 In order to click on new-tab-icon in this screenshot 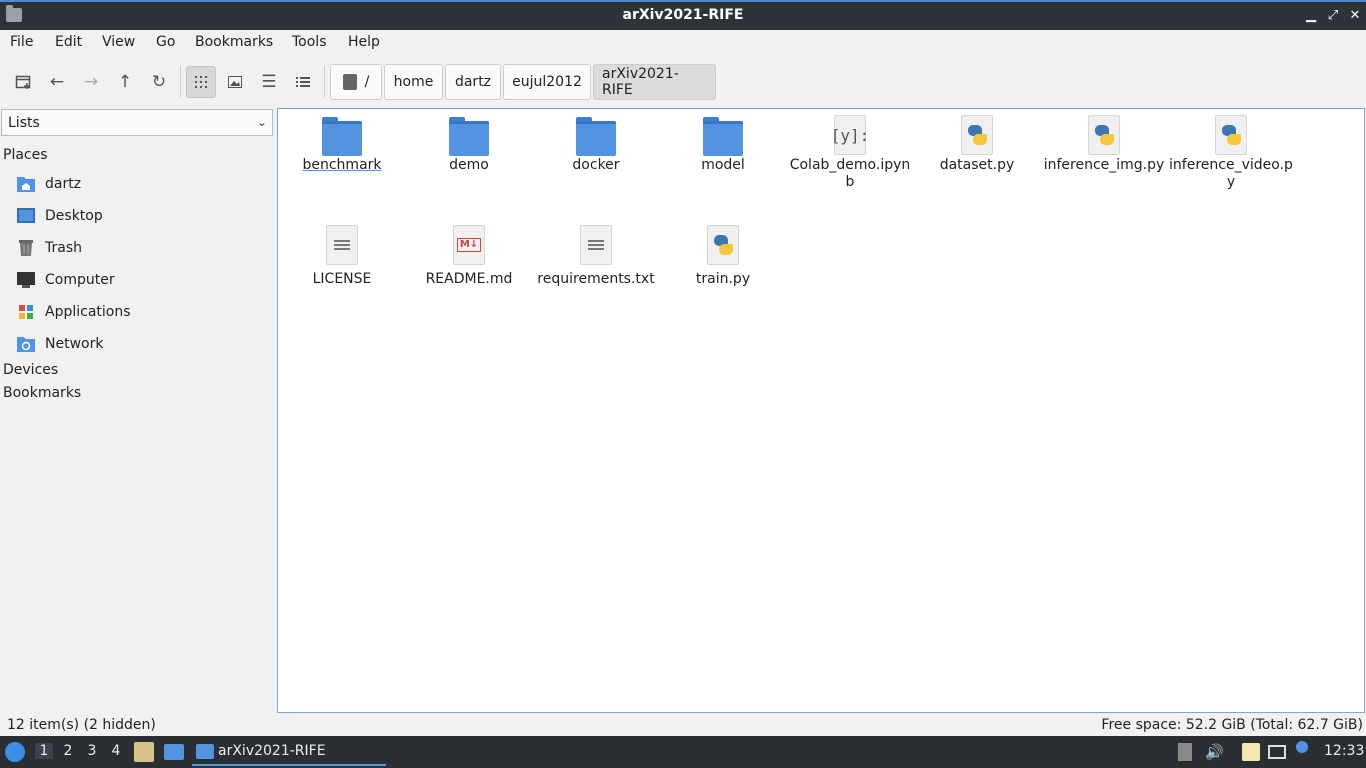, I will do `click(23, 82)`.